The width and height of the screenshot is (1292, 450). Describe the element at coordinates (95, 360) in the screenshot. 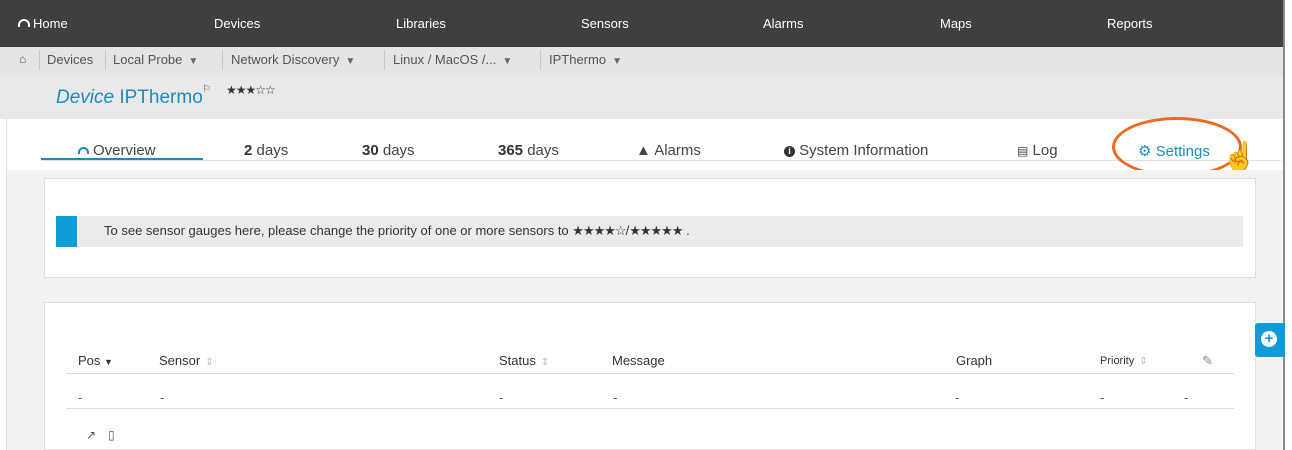

I see `column-pos: Pos ▼` at that location.